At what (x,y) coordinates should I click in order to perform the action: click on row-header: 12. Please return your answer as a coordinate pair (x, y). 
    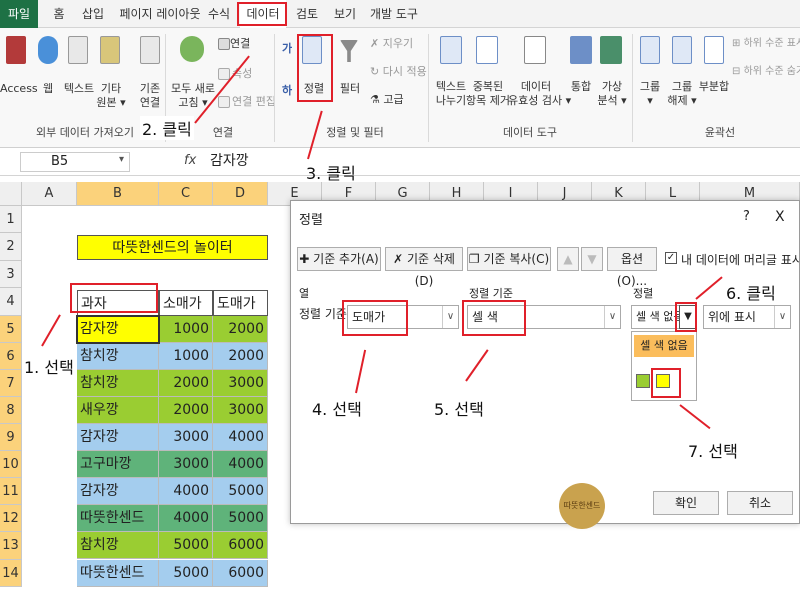
    Looking at the image, I should click on (11, 518).